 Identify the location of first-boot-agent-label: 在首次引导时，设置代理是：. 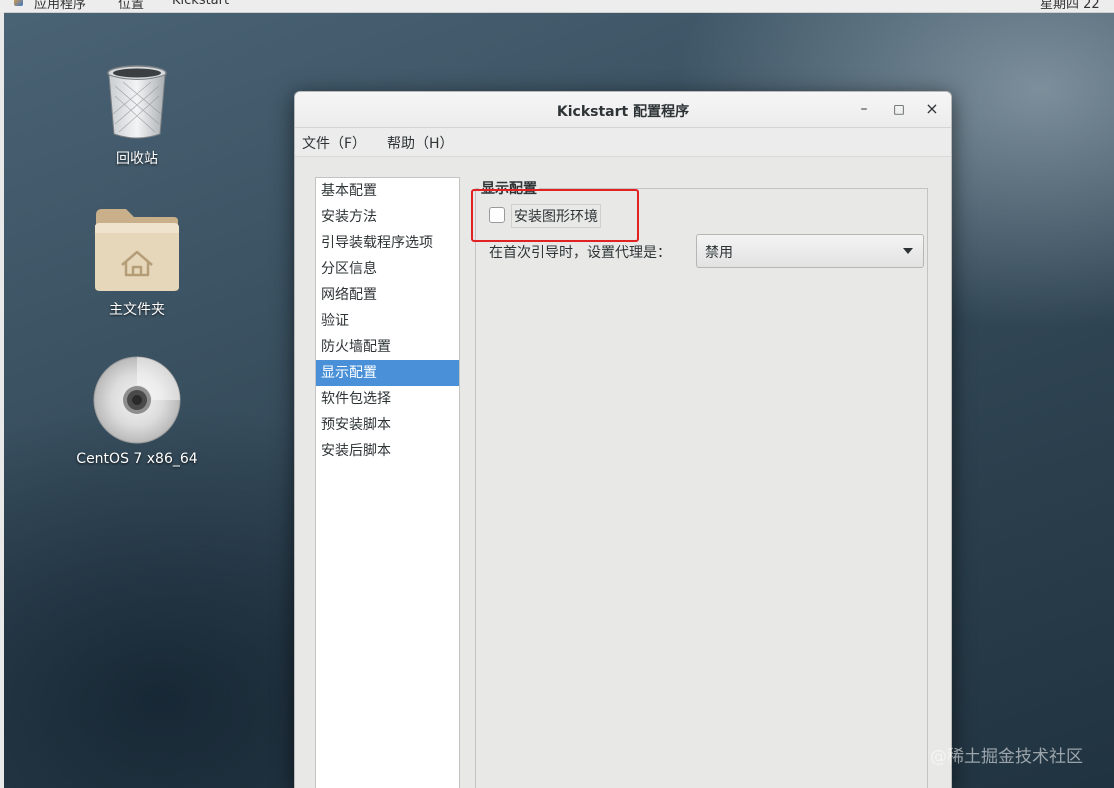
(580, 253).